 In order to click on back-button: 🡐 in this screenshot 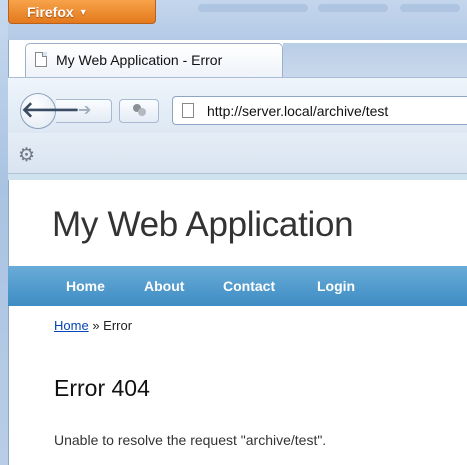, I will do `click(50, 111)`.